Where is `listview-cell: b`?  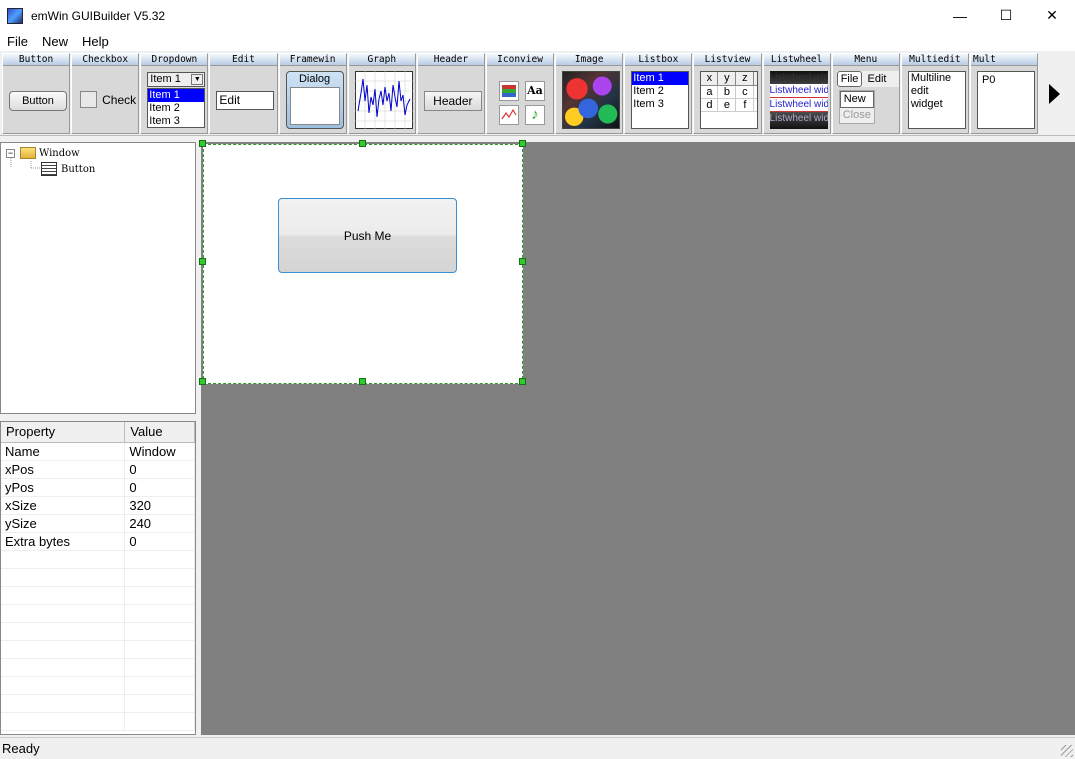
listview-cell: b is located at coordinates (727, 92).